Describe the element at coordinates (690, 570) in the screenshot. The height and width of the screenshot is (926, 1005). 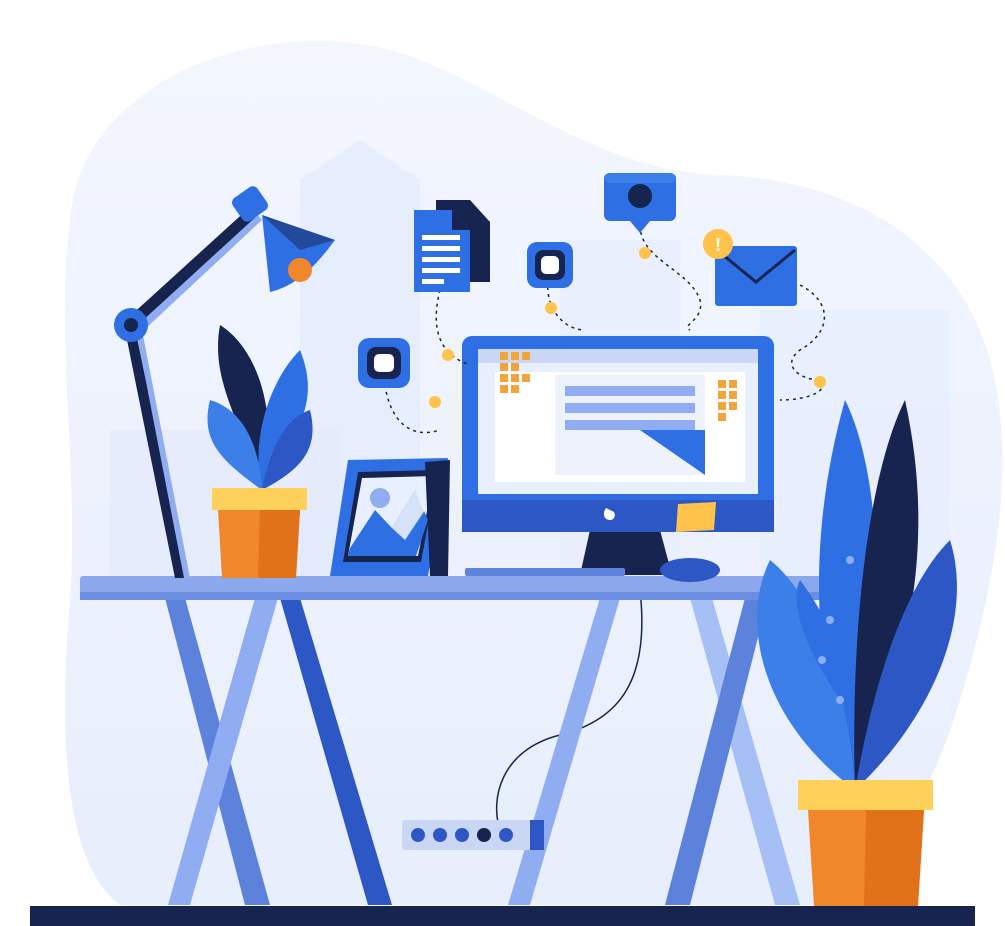
I see `mouse-icon` at that location.